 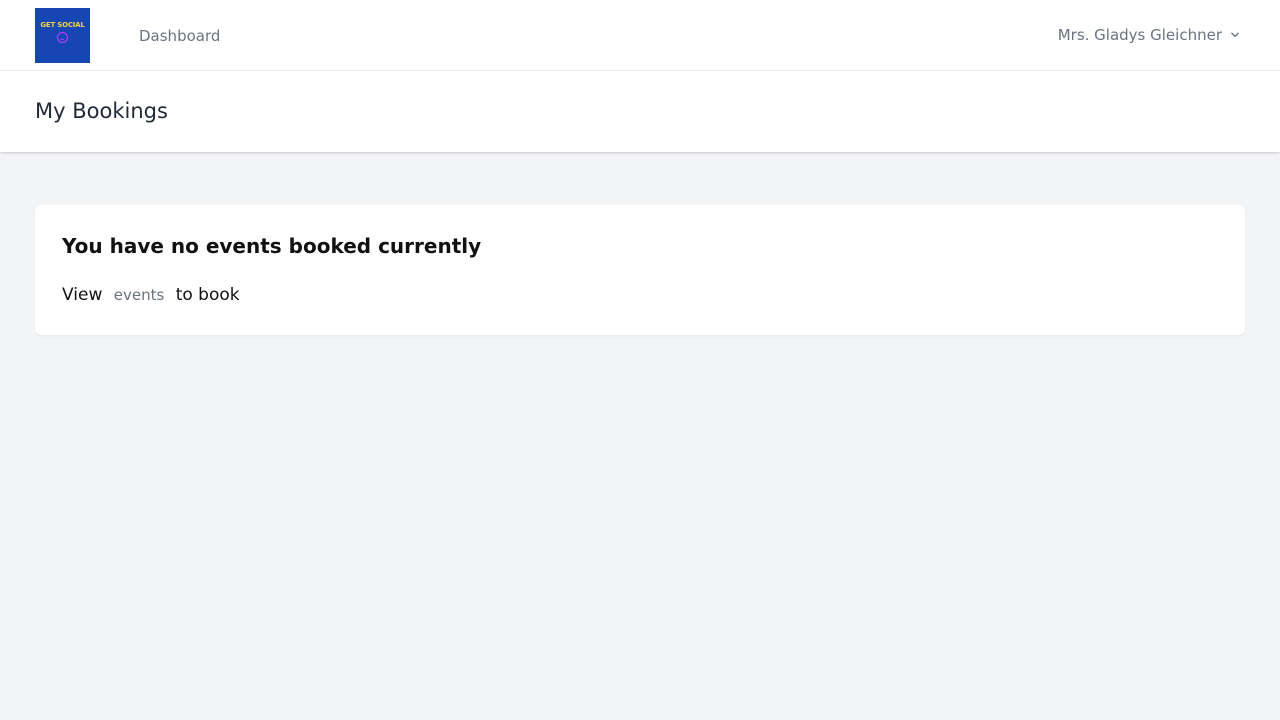 I want to click on empty-state-heading: You have no events booked currently, so click(x=272, y=246).